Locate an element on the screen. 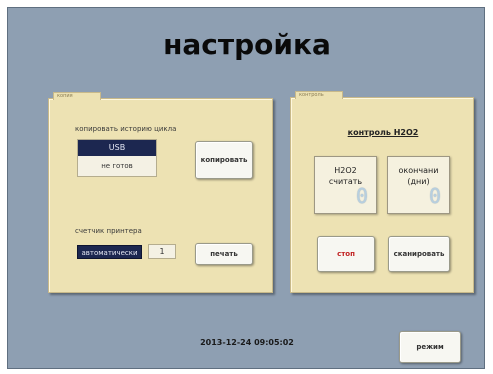  h2o2-panel-tab: контроль is located at coordinates (319, 95).